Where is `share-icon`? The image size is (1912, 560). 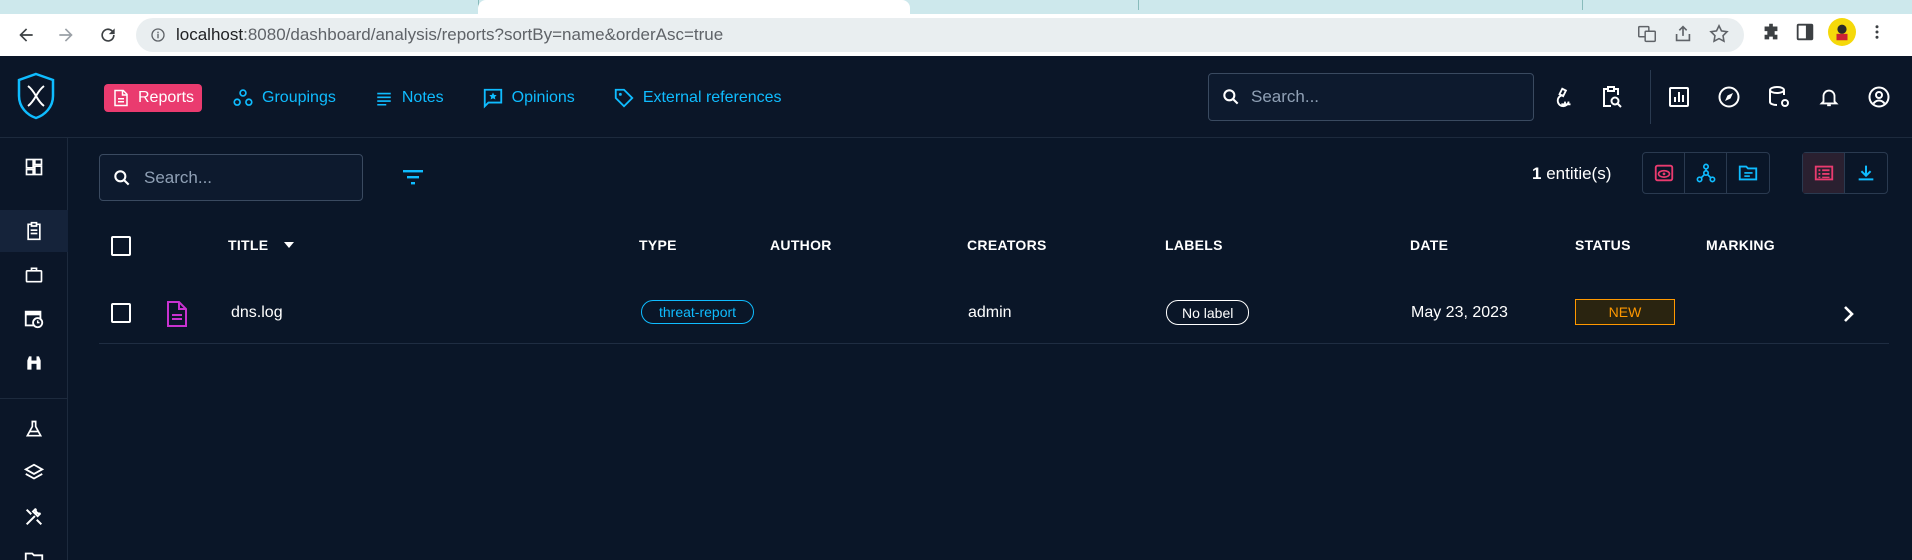
share-icon is located at coordinates (1683, 34).